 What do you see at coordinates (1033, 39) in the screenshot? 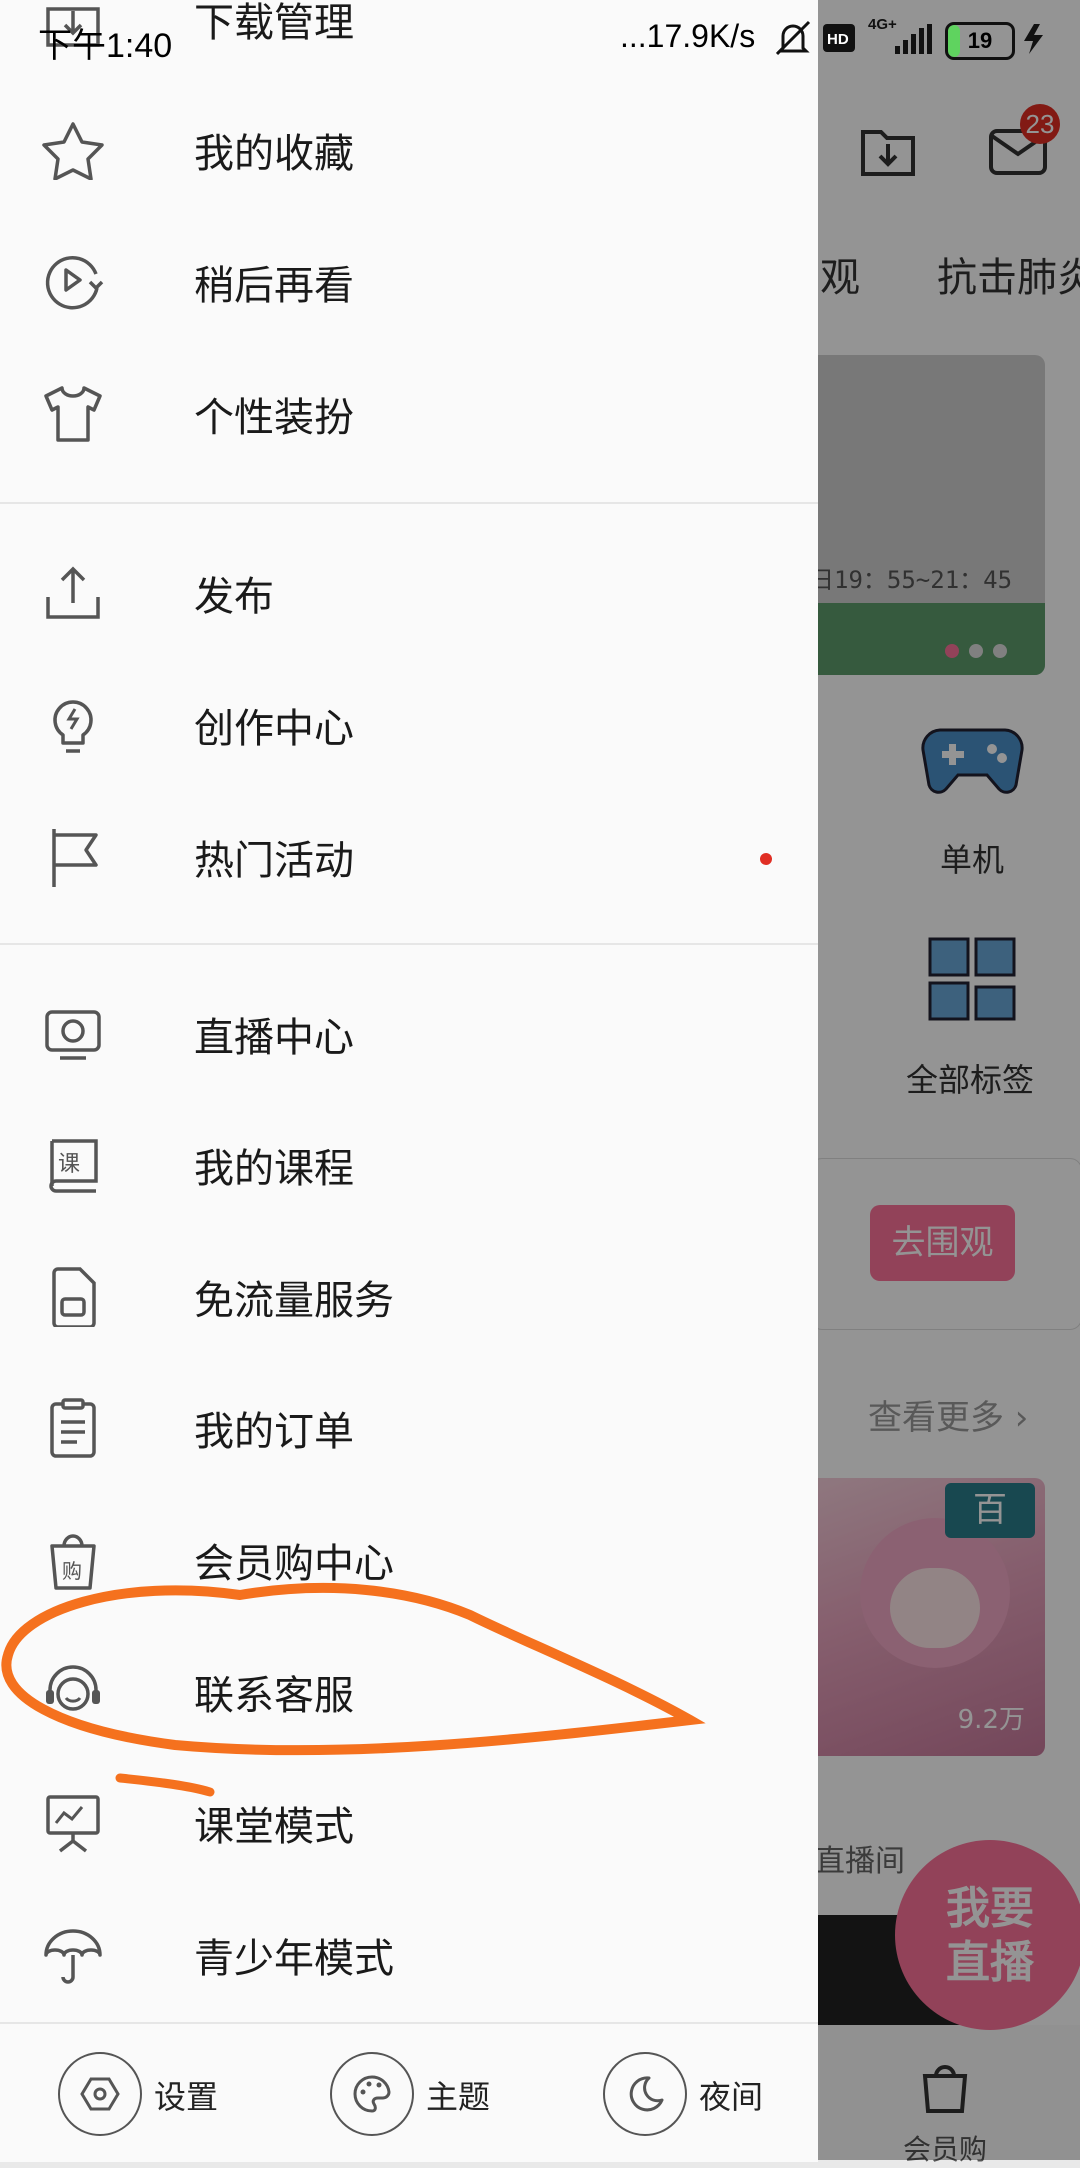
I see `charging-icon` at bounding box center [1033, 39].